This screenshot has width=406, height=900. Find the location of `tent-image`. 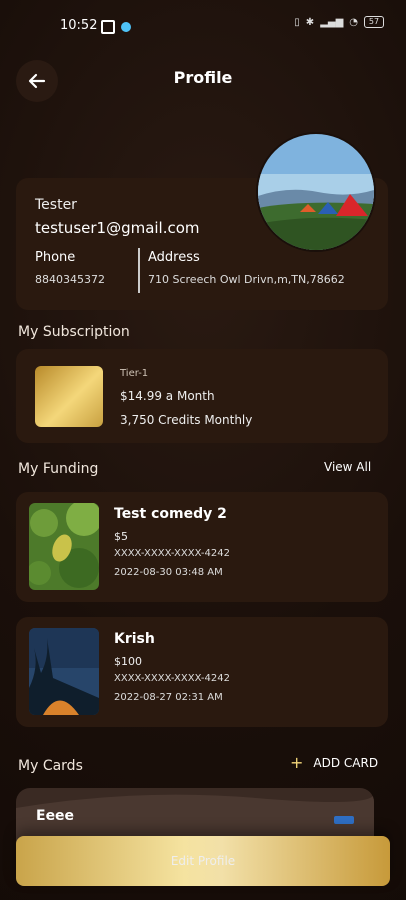

tent-image is located at coordinates (64, 671).